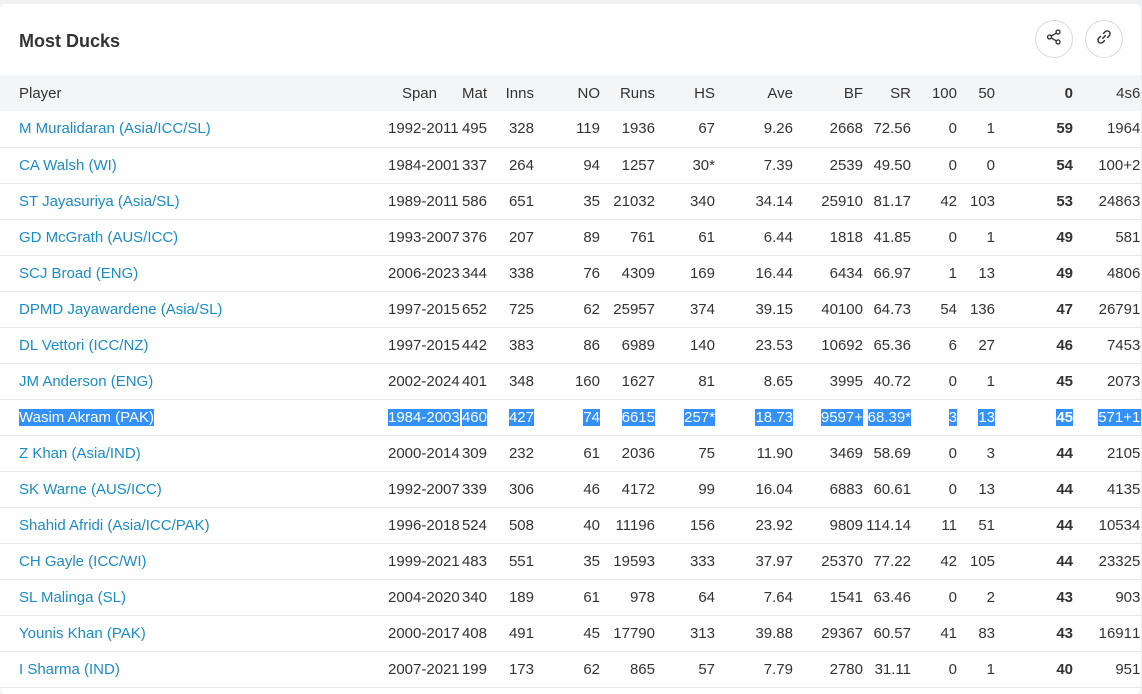  What do you see at coordinates (1064, 633) in the screenshot?
I see `cell-value: 43` at bounding box center [1064, 633].